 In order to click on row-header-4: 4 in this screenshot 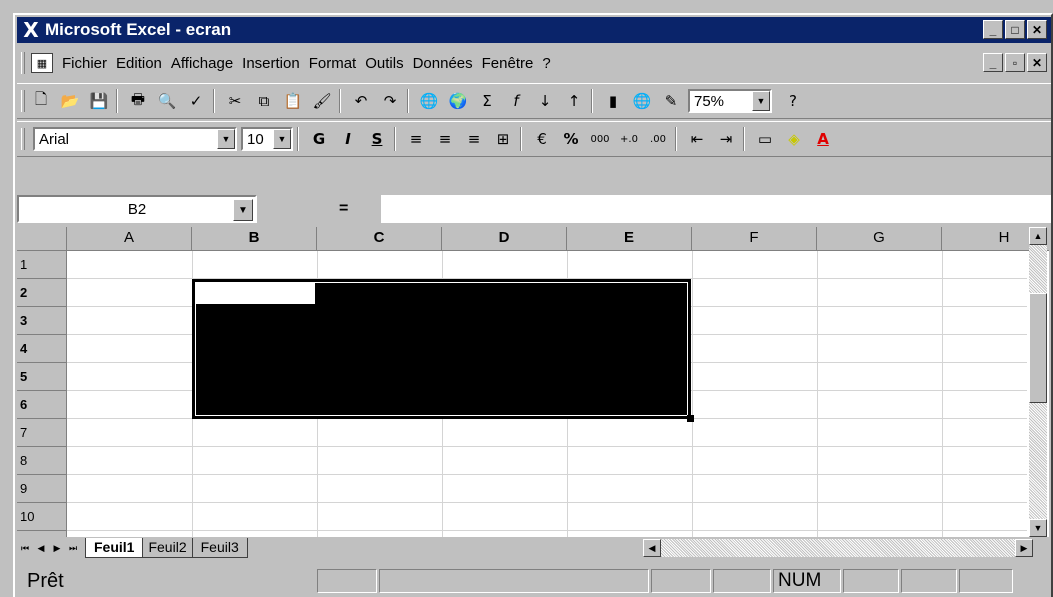, I will do `click(42, 349)`.